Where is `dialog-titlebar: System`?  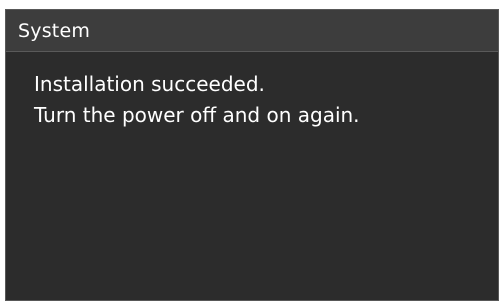
dialog-titlebar: System is located at coordinates (252, 31).